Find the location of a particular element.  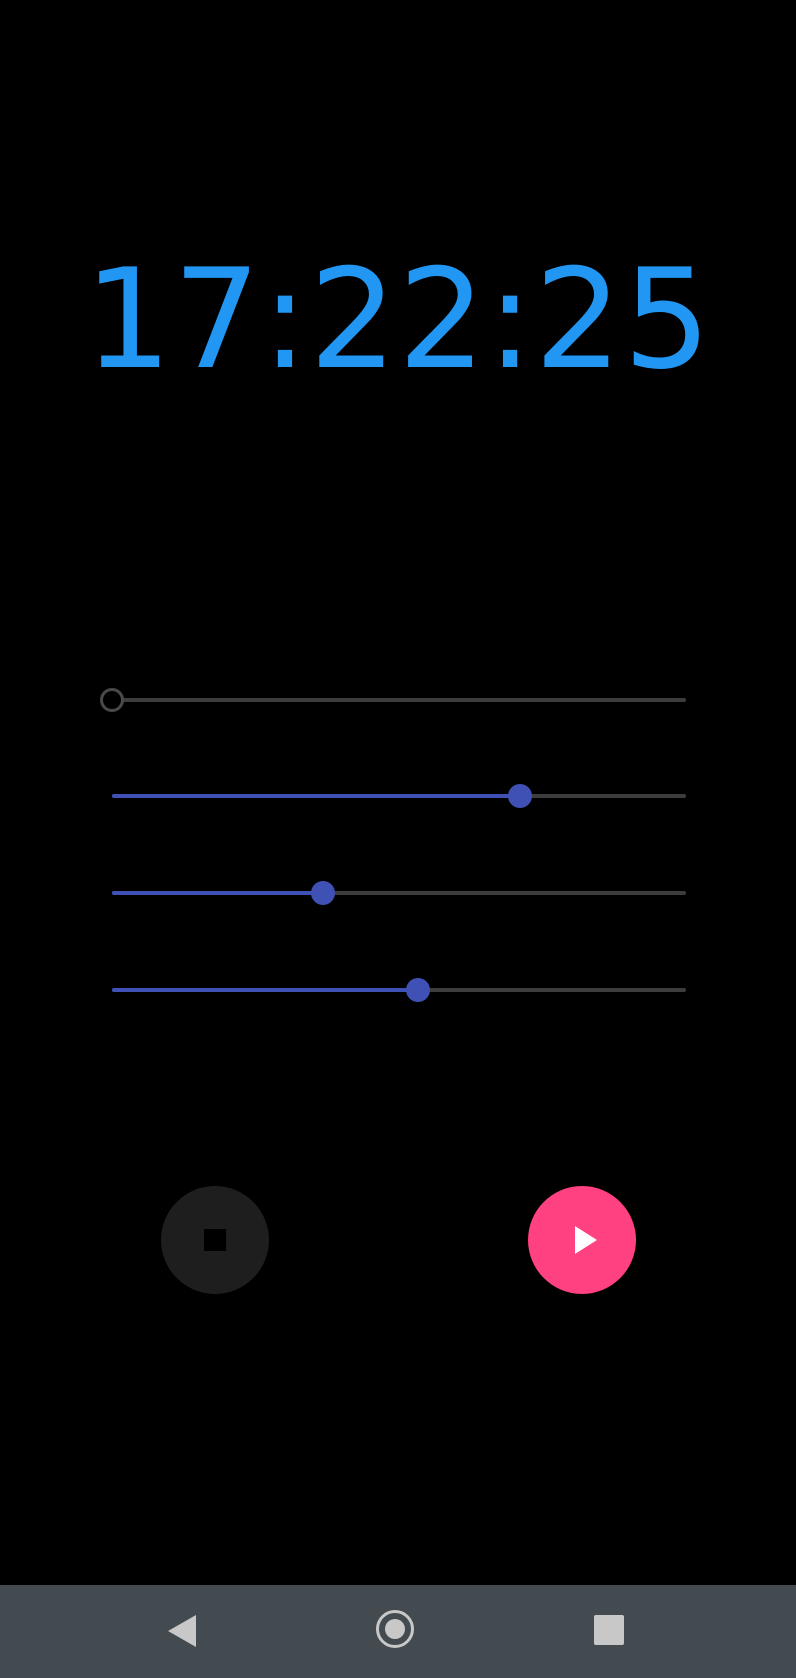

system-nav-bar is located at coordinates (398, 1631).